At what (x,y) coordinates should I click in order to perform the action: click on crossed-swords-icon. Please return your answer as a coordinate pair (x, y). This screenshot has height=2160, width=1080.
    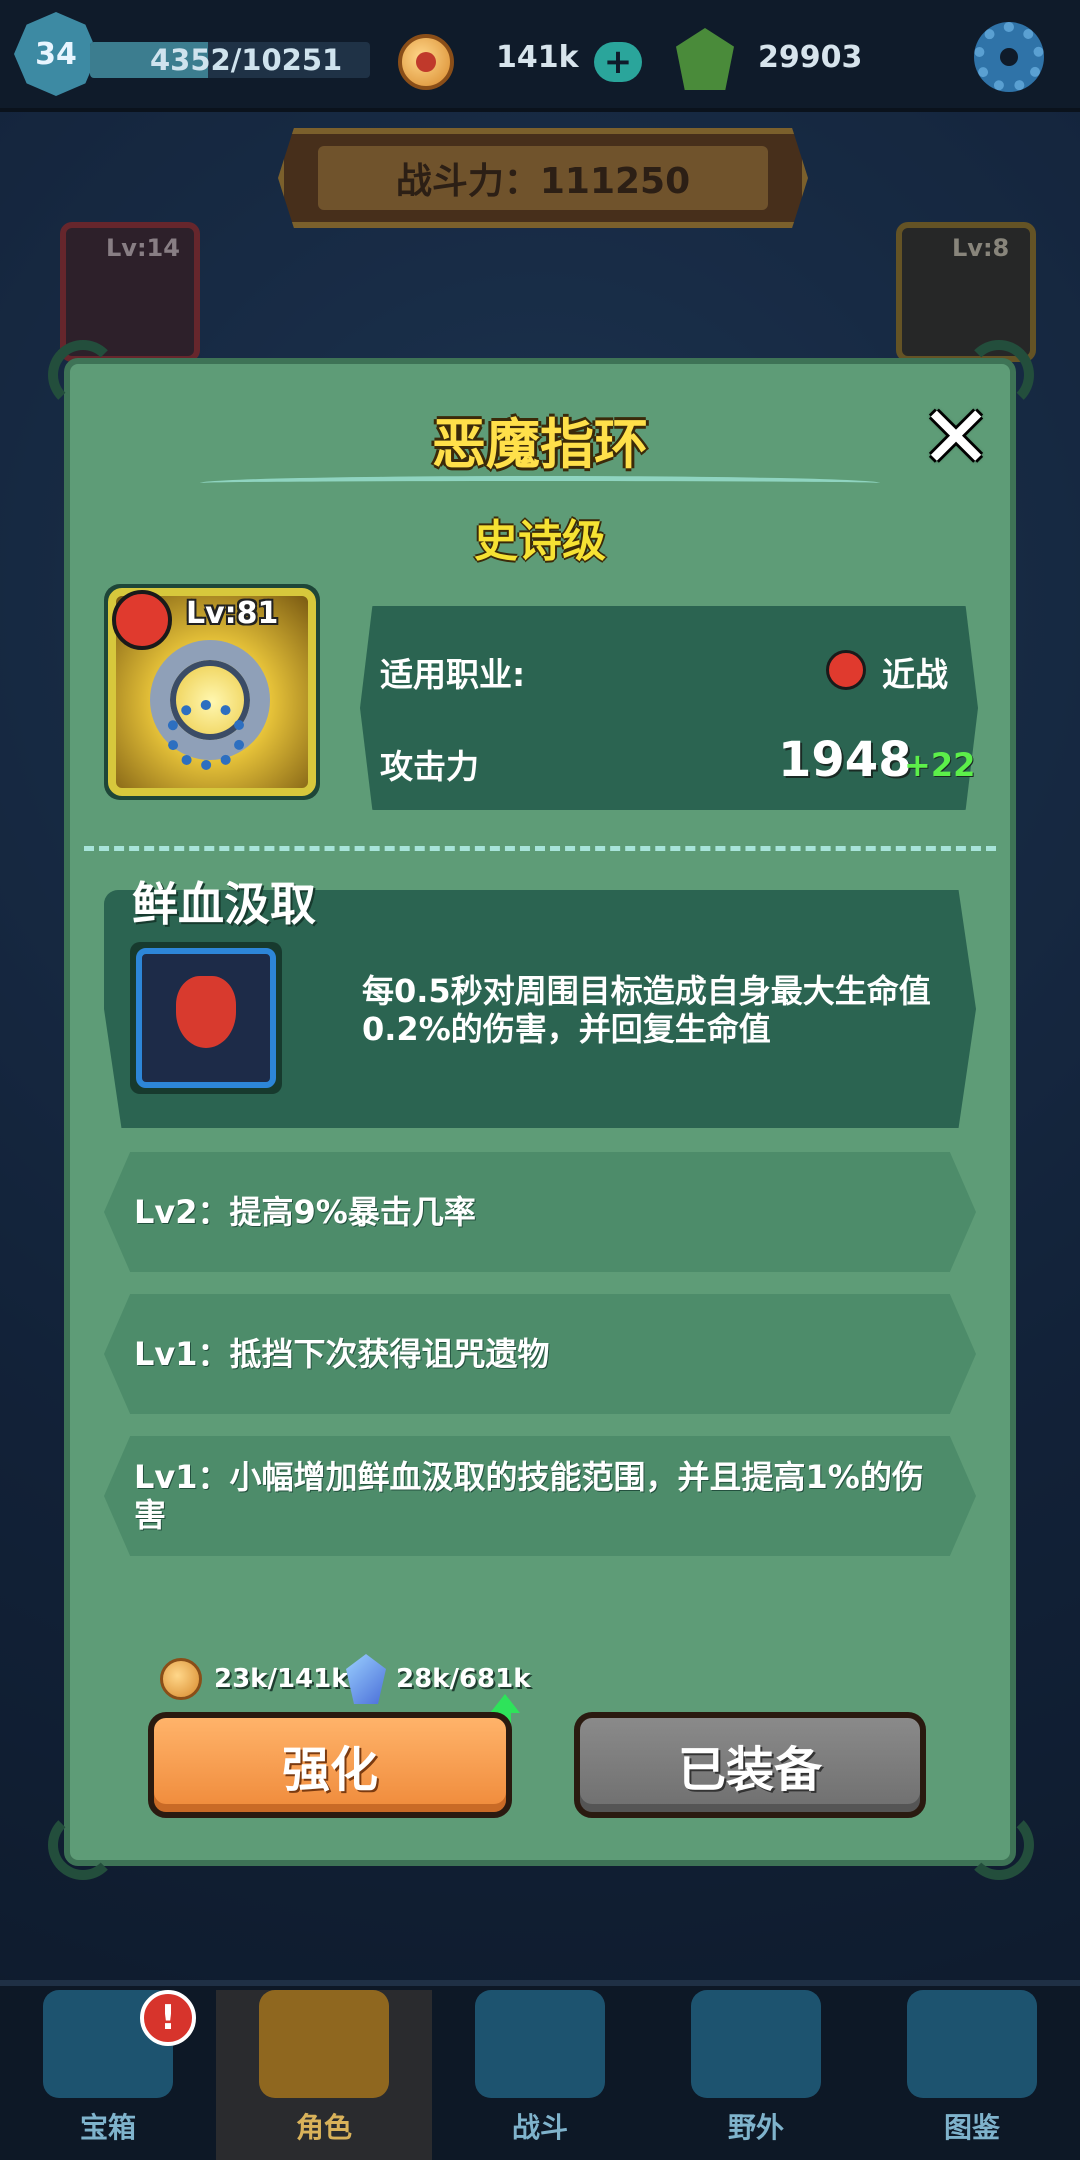
    Looking at the image, I should click on (540, 2044).